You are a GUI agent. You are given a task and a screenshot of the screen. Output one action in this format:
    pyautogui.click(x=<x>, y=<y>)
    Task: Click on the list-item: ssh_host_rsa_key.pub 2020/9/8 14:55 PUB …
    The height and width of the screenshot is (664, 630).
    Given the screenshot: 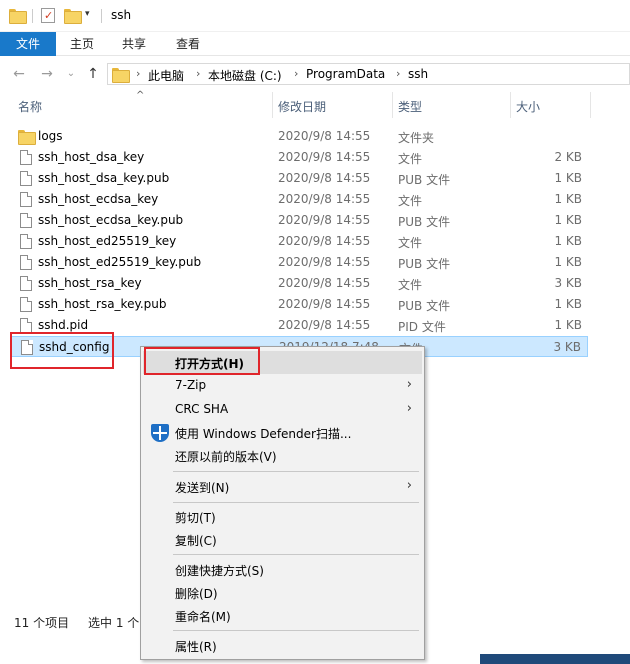 What is the action you would take?
    pyautogui.click(x=299, y=304)
    